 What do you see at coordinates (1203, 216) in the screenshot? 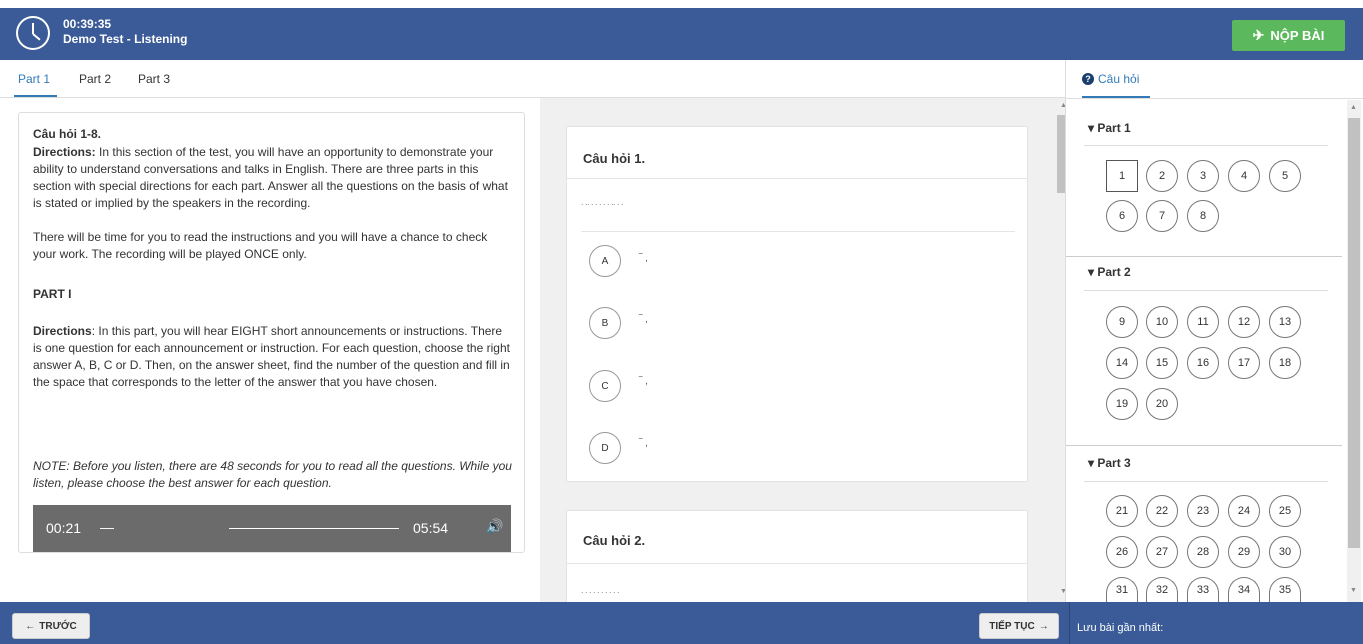
I see `question-nav-8: 8` at bounding box center [1203, 216].